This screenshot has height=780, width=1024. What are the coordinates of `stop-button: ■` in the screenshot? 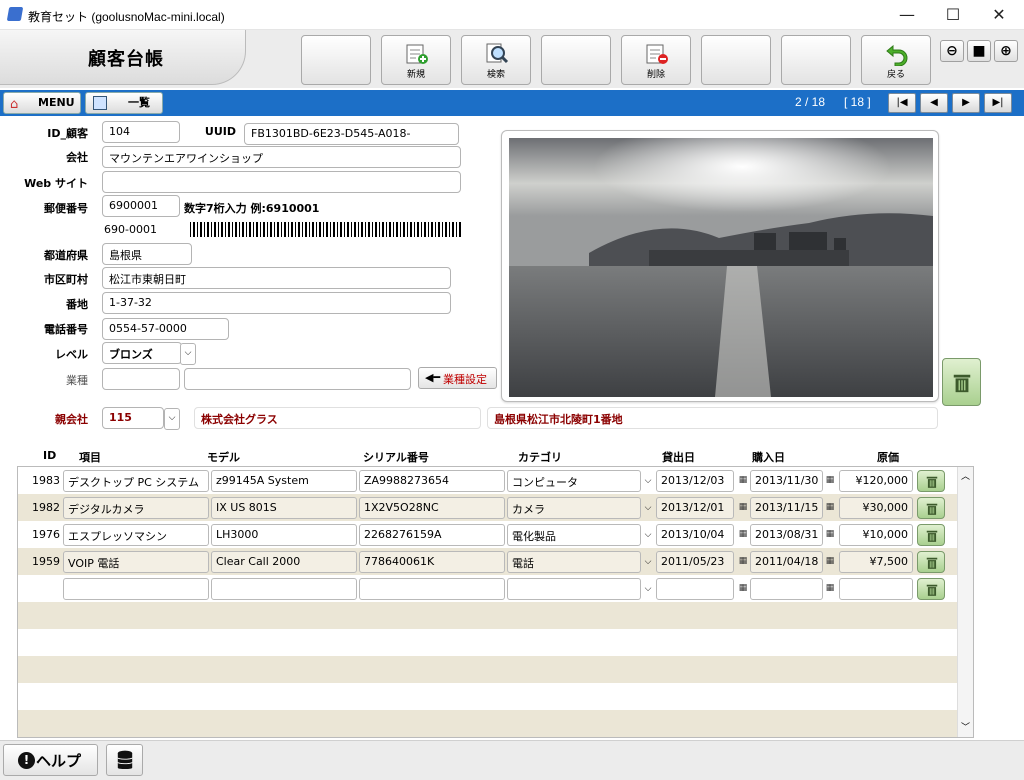 It's located at (979, 51).